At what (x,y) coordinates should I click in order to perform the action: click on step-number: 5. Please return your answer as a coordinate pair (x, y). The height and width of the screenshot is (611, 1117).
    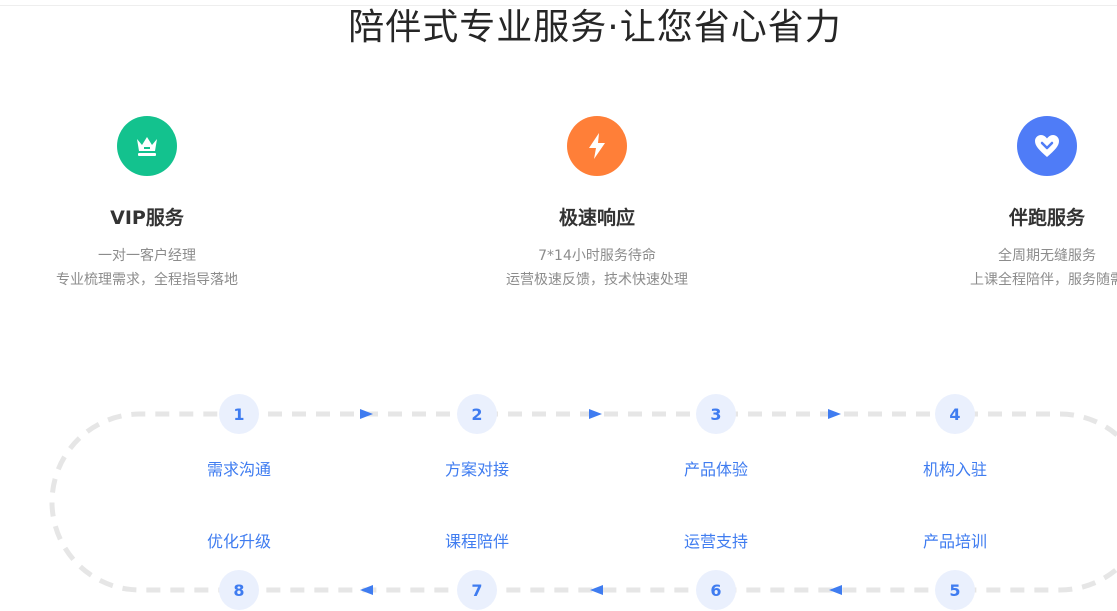
    Looking at the image, I should click on (955, 590).